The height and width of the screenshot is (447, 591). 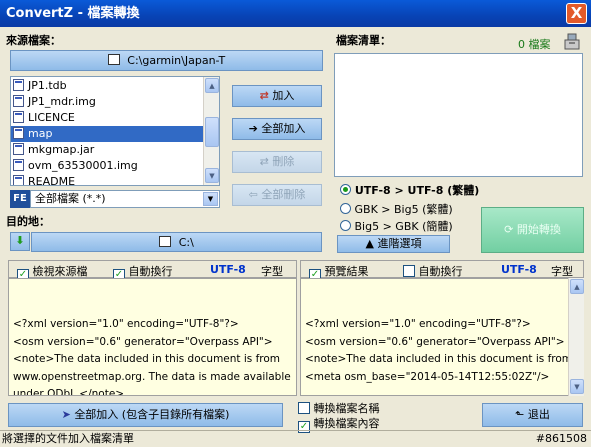 I want to click on option-gbk-big5: GBK > Big5 (繁體), so click(x=396, y=209).